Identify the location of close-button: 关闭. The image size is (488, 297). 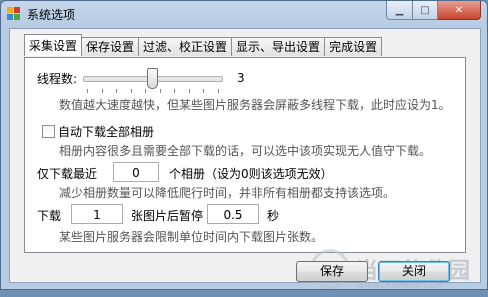
(414, 271).